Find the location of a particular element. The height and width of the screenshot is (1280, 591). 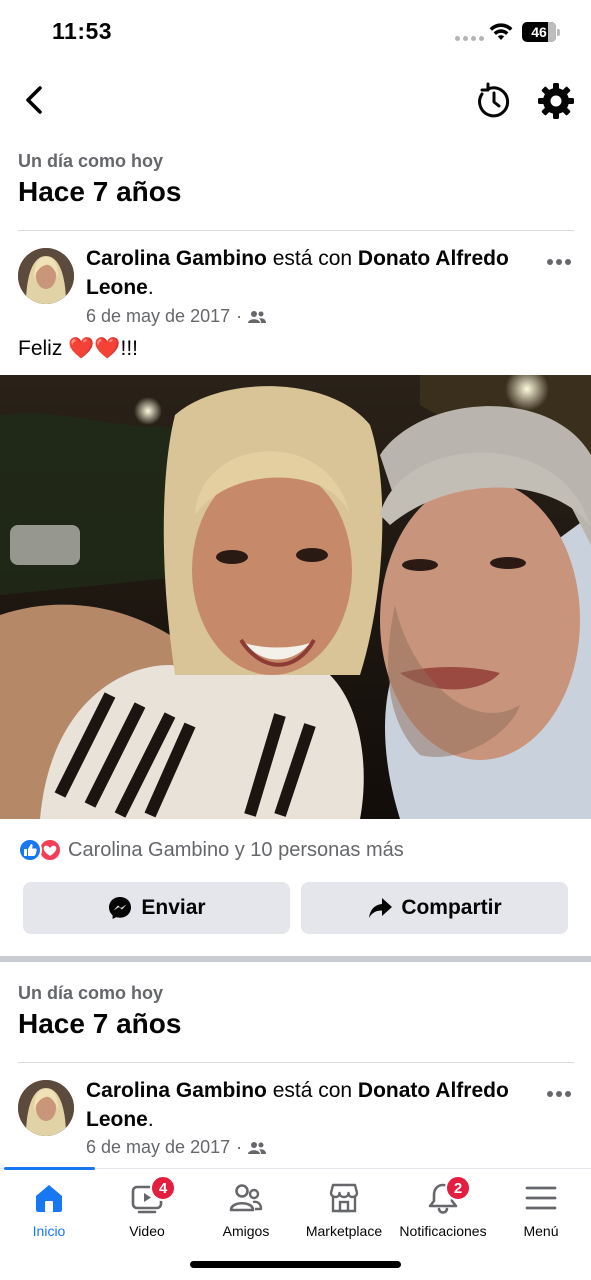

send-label: Enviar is located at coordinates (173, 907).